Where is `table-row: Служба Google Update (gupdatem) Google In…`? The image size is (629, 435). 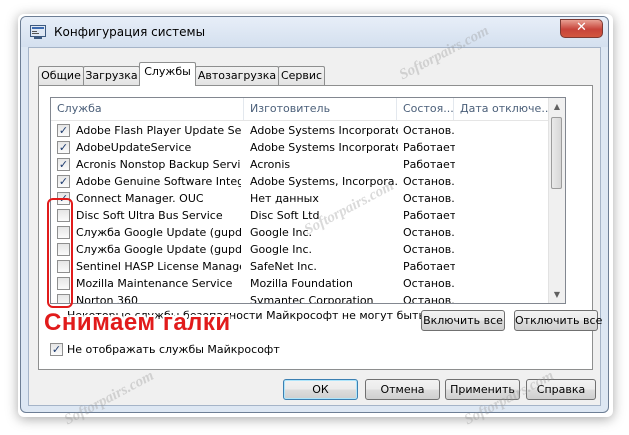 table-row: Служба Google Update (gupdatem) Google In… is located at coordinates (308, 249).